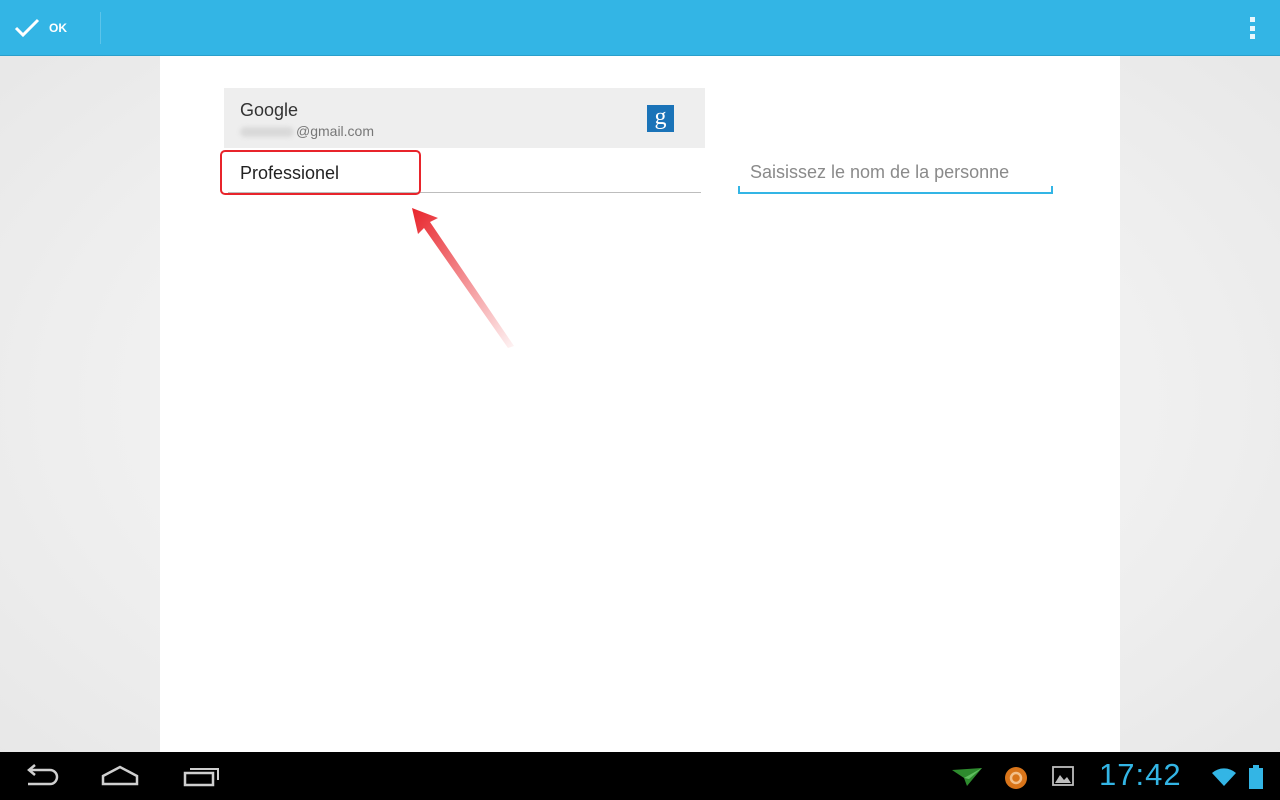 The height and width of the screenshot is (800, 1280). I want to click on back-icon, so click(41, 776).